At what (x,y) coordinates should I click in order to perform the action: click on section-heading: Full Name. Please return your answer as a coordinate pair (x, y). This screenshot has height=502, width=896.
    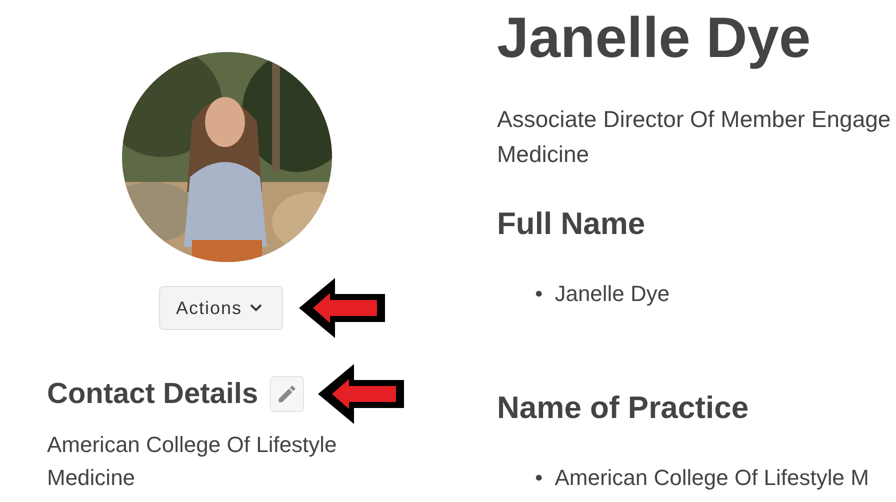
    Looking at the image, I should click on (571, 224).